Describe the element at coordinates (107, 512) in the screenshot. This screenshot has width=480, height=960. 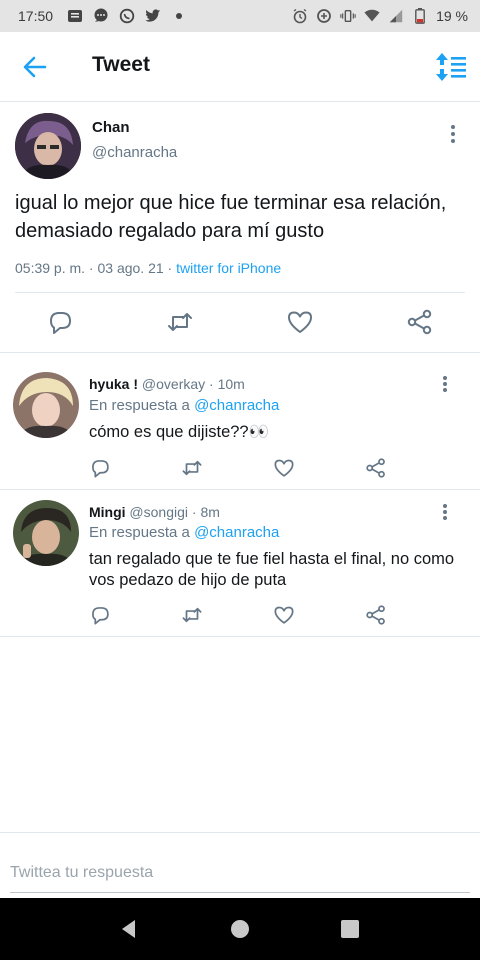
I see `reply-author-name: Mingi` at that location.